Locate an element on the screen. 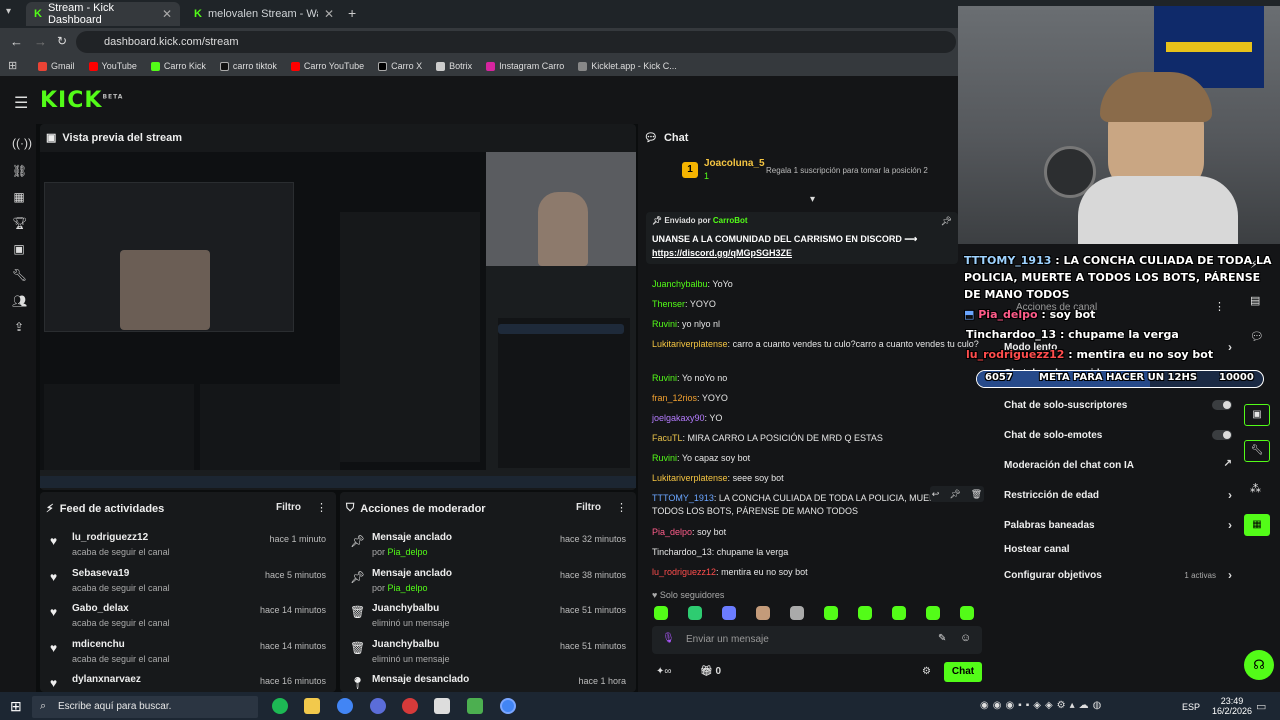  follower-name: dylanxnarvaez is located at coordinates (106, 679).